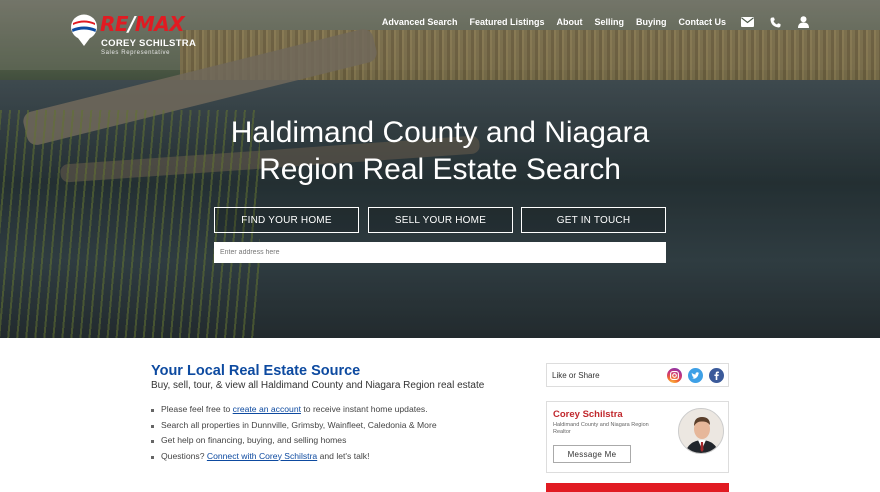  I want to click on avatar, so click(701, 431).